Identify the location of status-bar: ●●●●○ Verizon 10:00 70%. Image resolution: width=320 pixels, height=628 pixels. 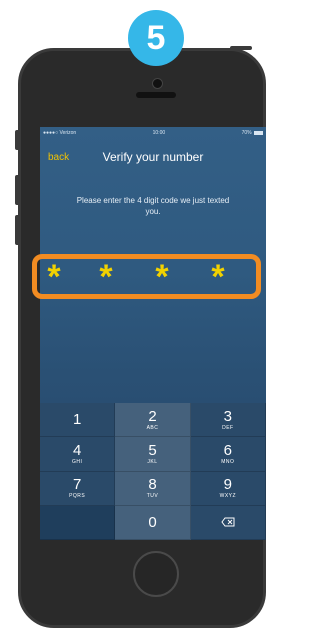
(153, 133).